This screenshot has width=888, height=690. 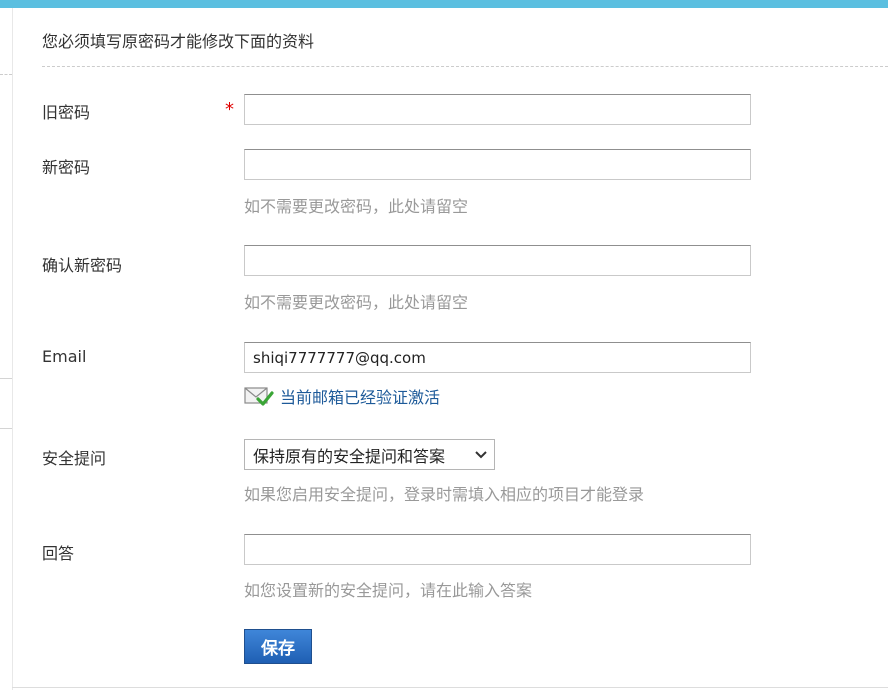 I want to click on email-input, so click(x=497, y=357).